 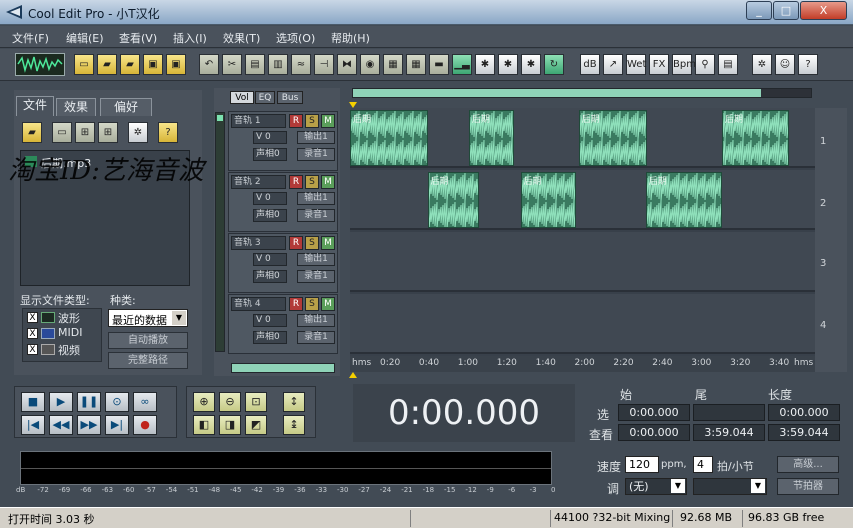 I want to click on beats-input: 4, so click(x=703, y=464).